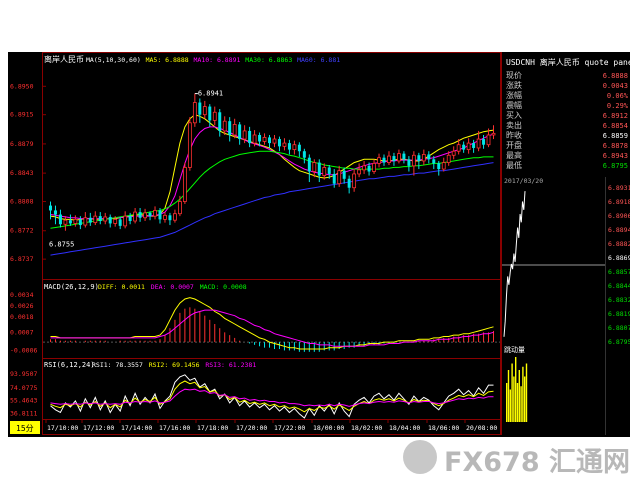 Image resolution: width=630 pixels, height=490 pixels. I want to click on rsi-lines, so click(272, 396).